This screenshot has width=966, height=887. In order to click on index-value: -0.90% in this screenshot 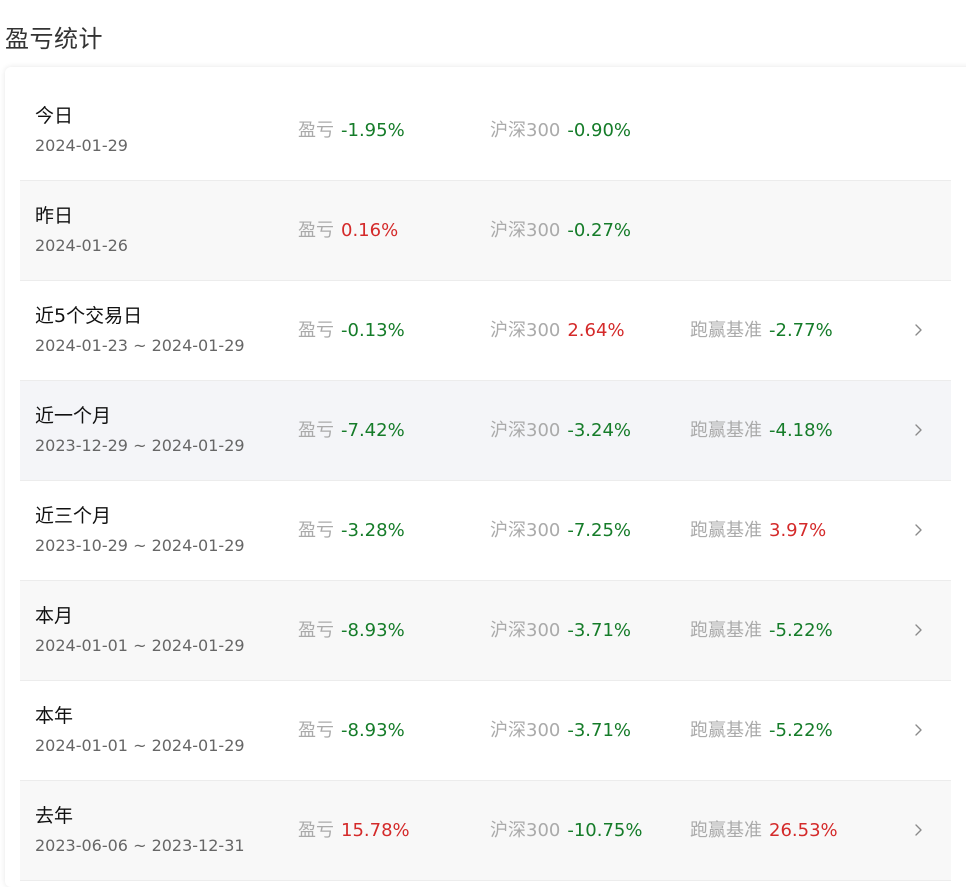, I will do `click(599, 130)`.